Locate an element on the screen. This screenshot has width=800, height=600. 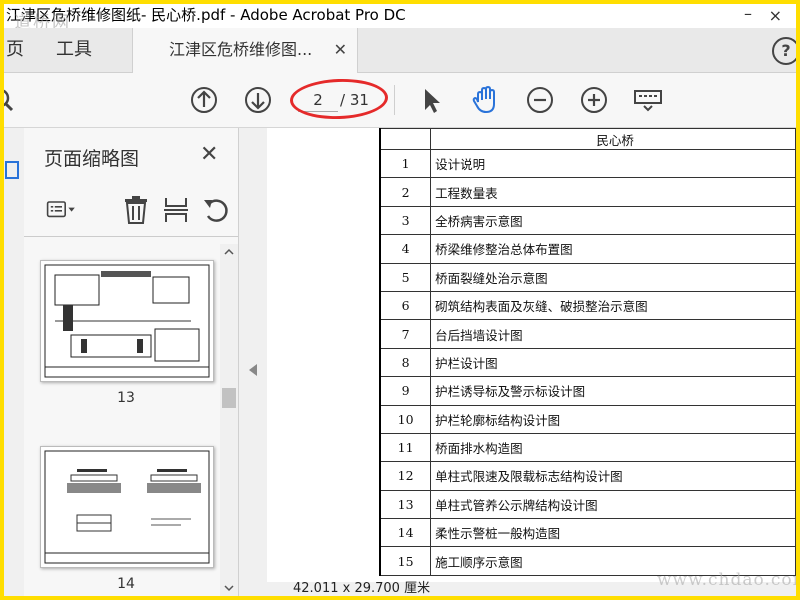
select-arrow-icon is located at coordinates (432, 100).